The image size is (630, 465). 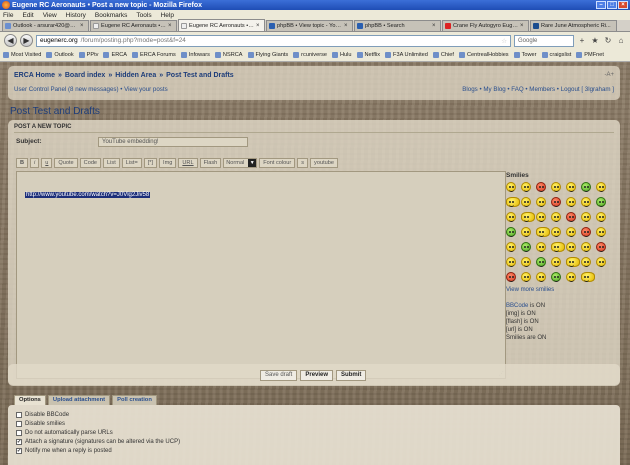 What do you see at coordinates (317, 375) in the screenshot?
I see `preview-button: Preview` at bounding box center [317, 375].